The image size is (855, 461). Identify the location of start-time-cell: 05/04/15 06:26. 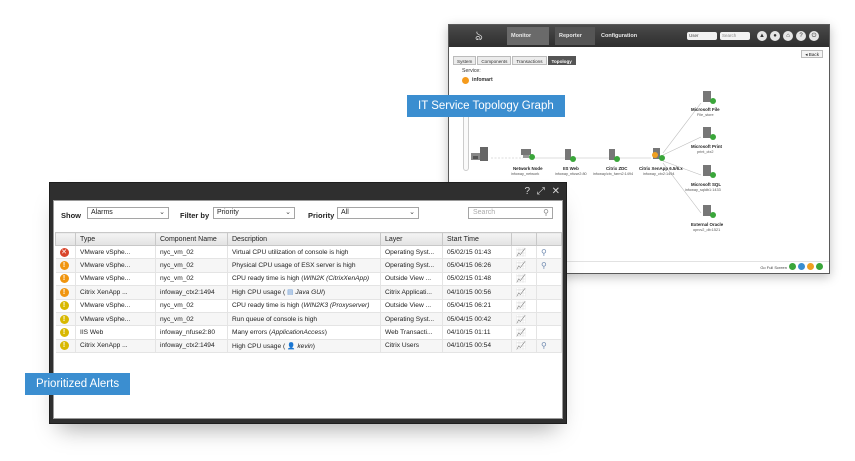
(477, 265).